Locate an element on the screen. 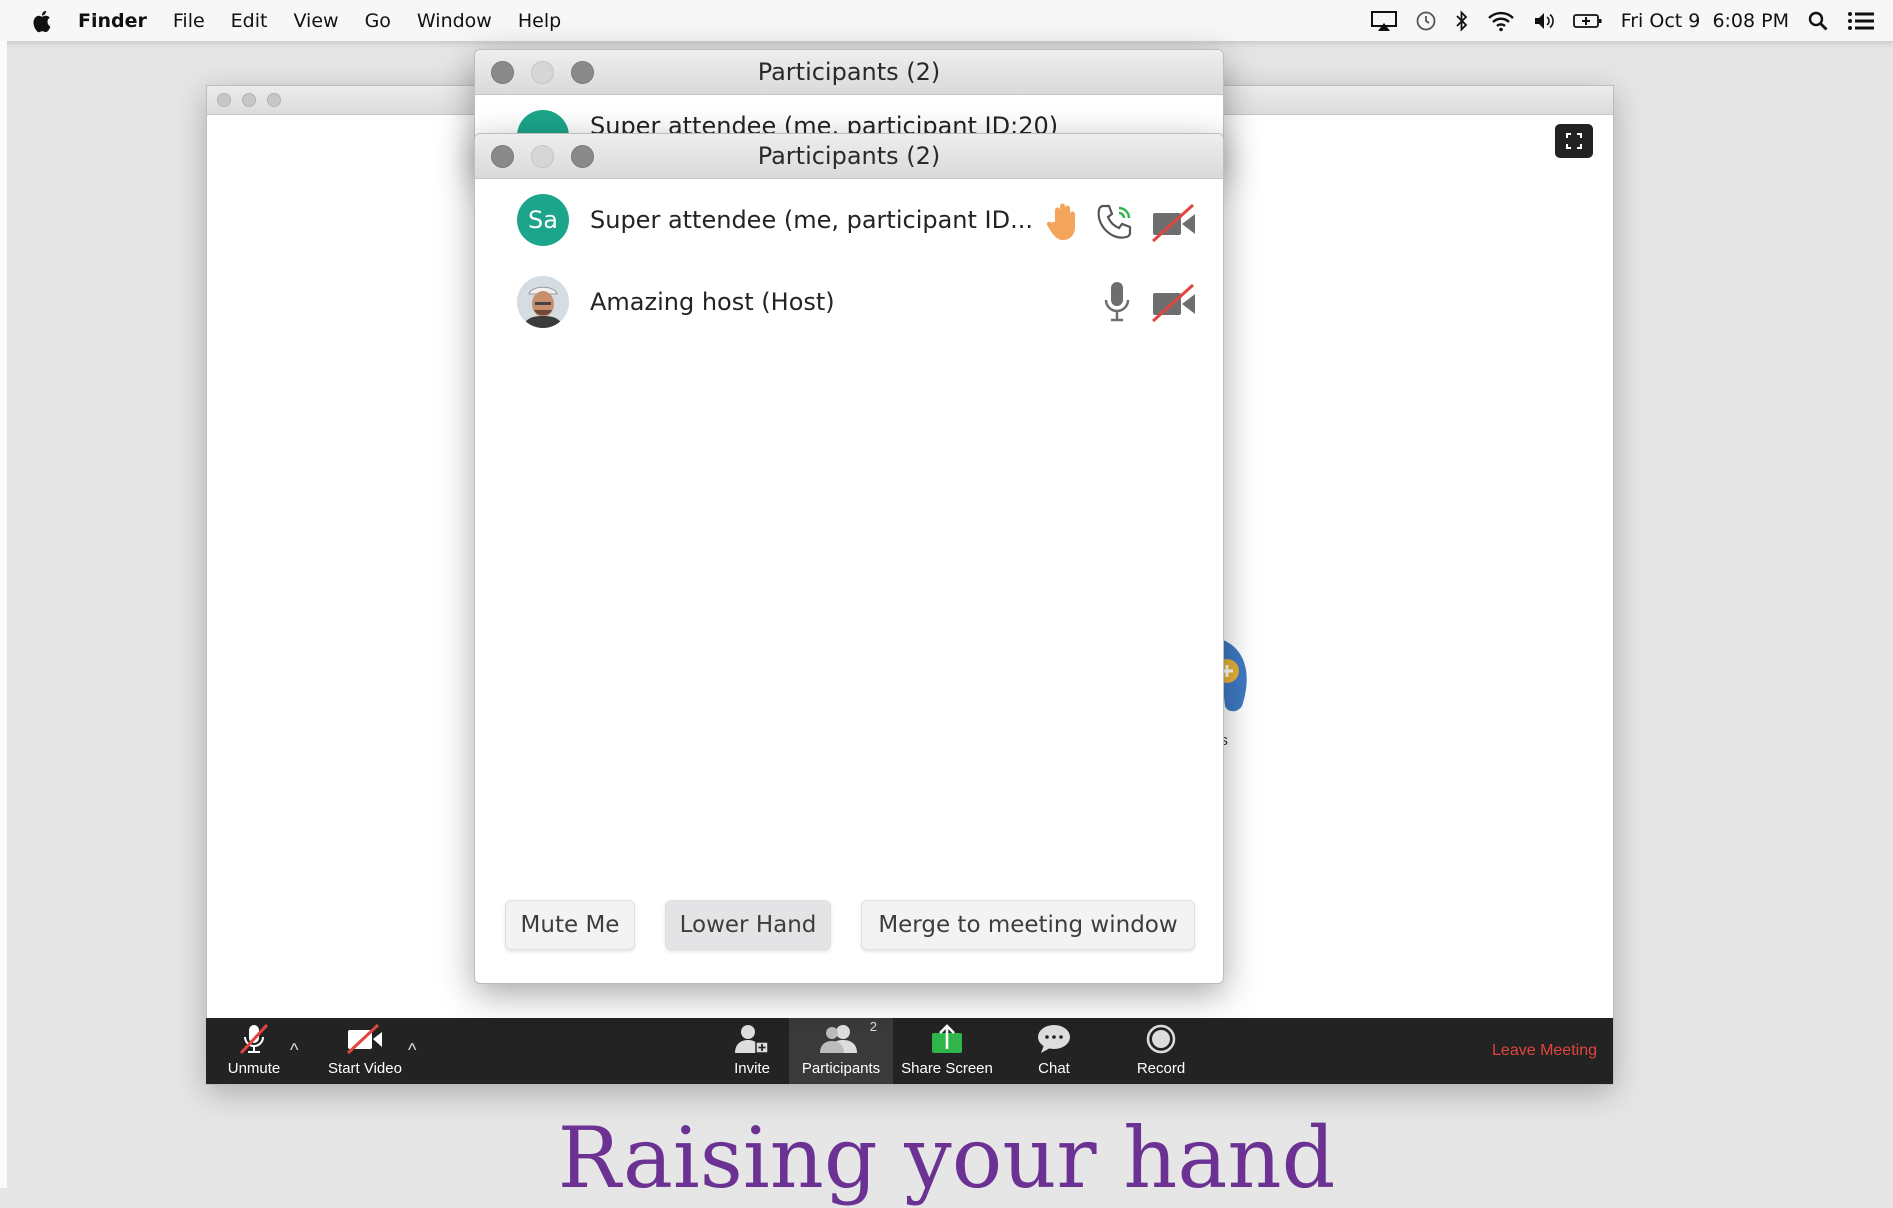 This screenshot has width=1893, height=1208. menu-window: Window is located at coordinates (454, 21).